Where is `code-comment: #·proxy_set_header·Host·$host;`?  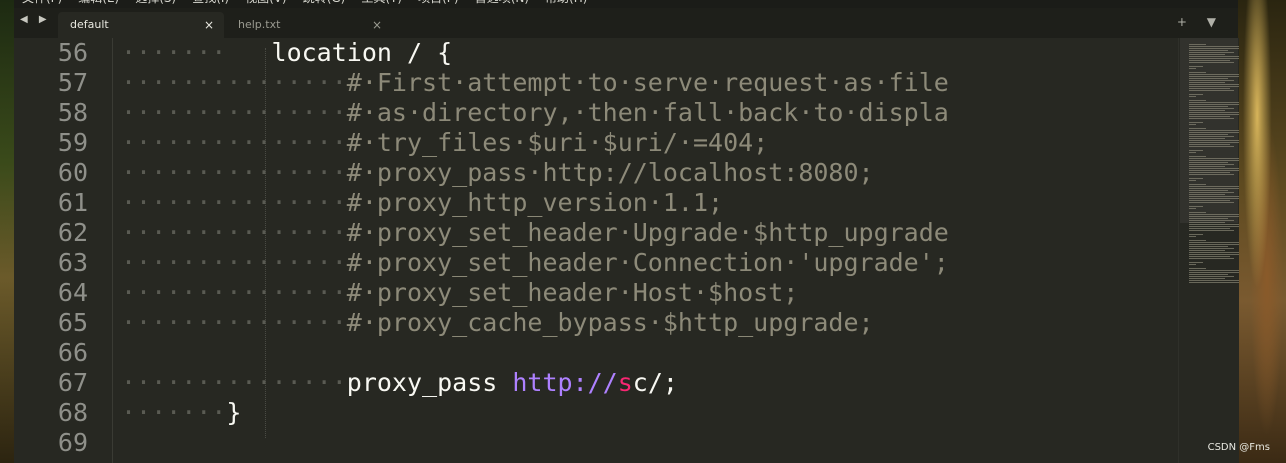 code-comment: #·proxy_set_header·Host·$host; is located at coordinates (572, 292).